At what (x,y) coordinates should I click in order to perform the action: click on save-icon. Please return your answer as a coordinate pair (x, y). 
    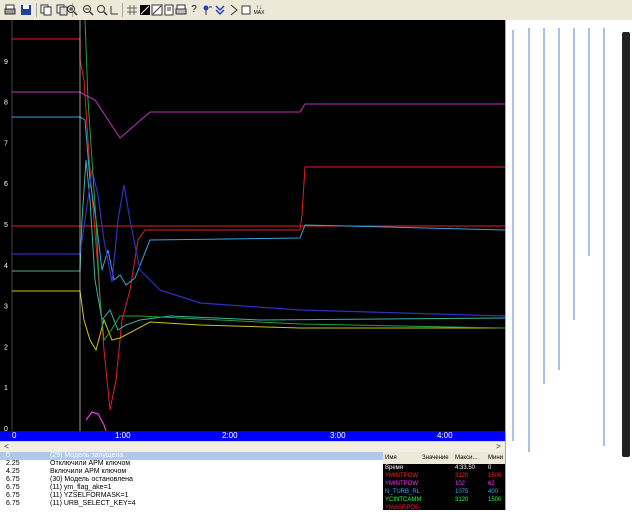
    Looking at the image, I should click on (26, 10).